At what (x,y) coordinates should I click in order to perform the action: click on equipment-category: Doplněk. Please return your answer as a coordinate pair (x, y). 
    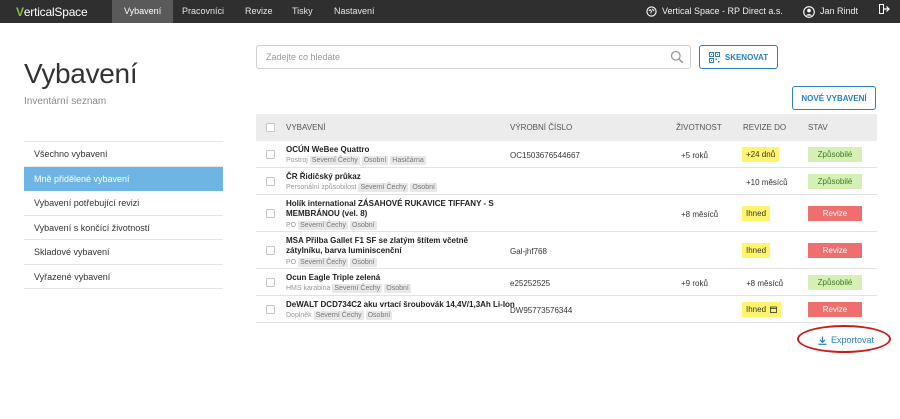
    Looking at the image, I should click on (299, 315).